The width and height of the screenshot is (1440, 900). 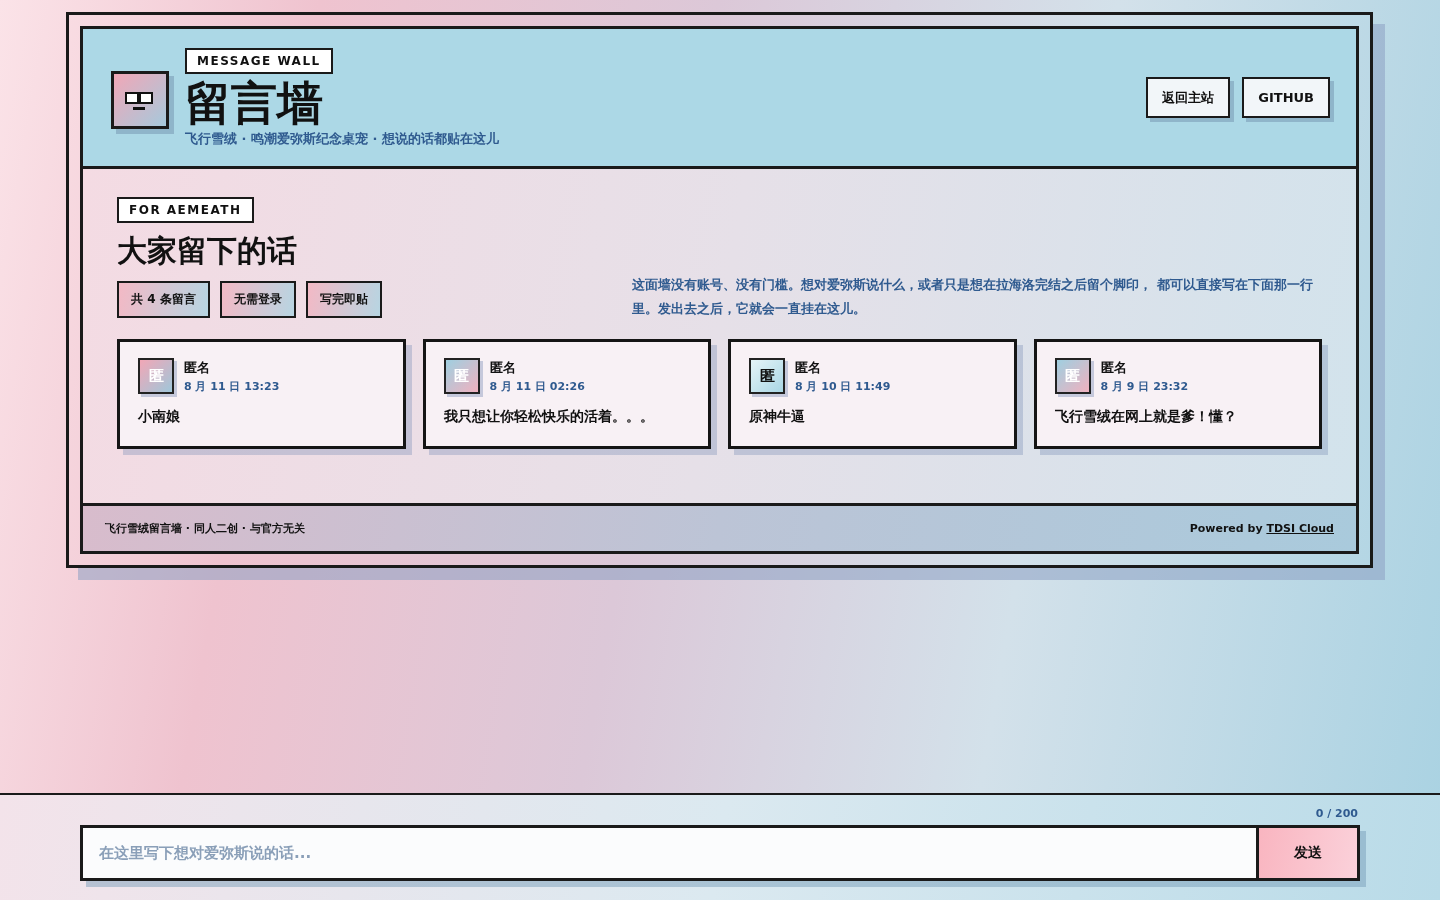 What do you see at coordinates (1144, 386) in the screenshot?
I see `message-time: 8 月 9 日 23:32` at bounding box center [1144, 386].